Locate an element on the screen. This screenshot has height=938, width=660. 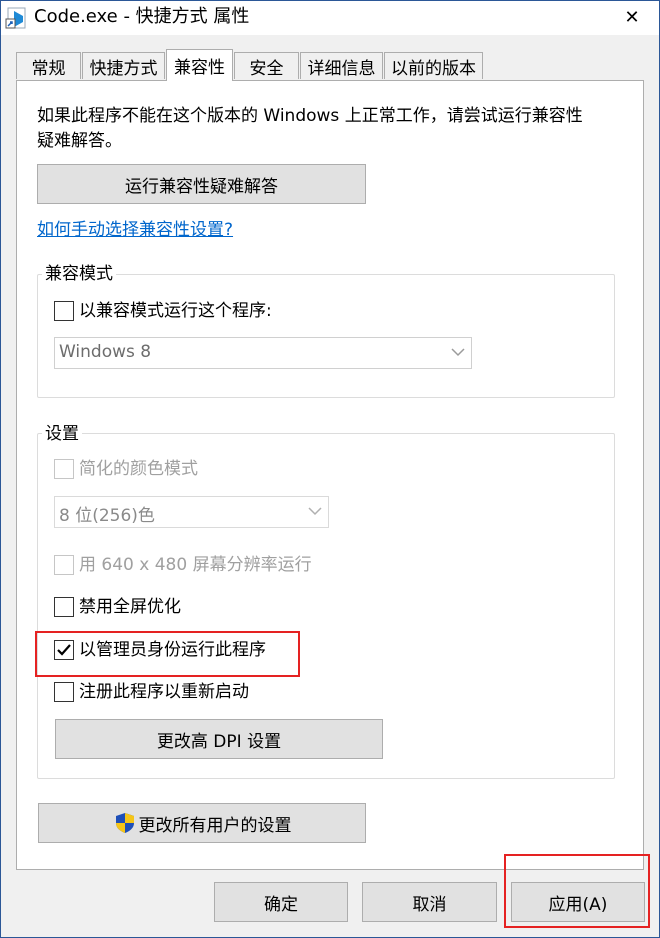
register-restart-checkbox is located at coordinates (64, 692).